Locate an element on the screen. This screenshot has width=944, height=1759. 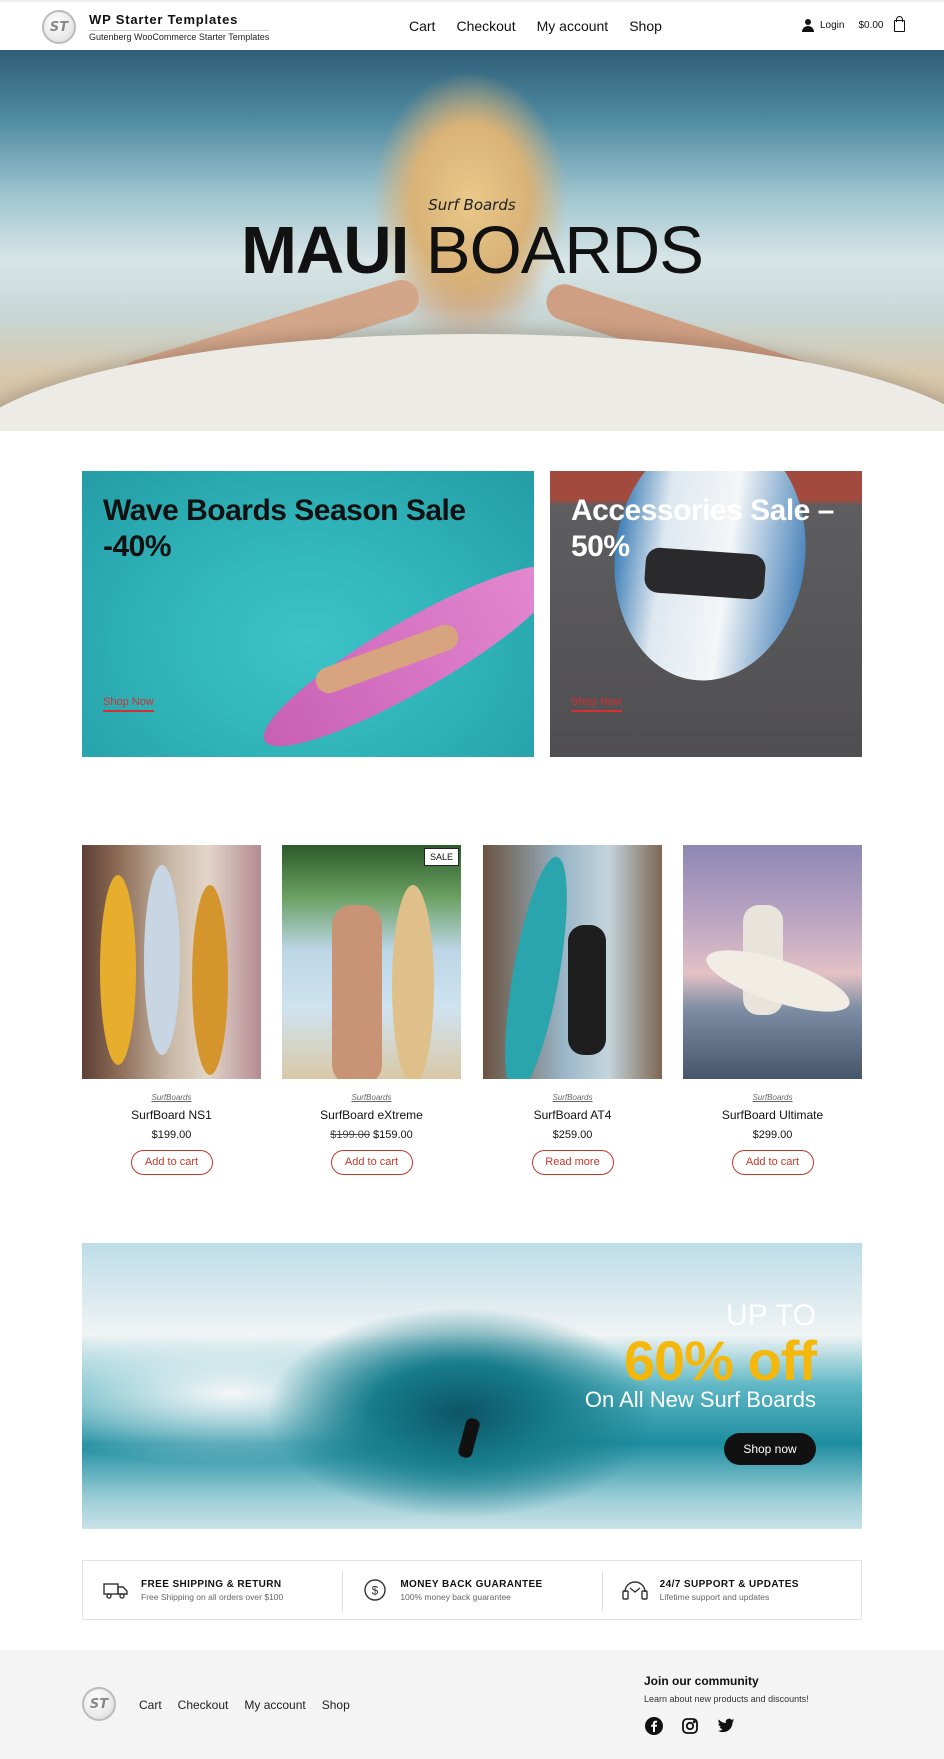
feature-title: 24/7 SUPPORT & UPDATES is located at coordinates (729, 1584).